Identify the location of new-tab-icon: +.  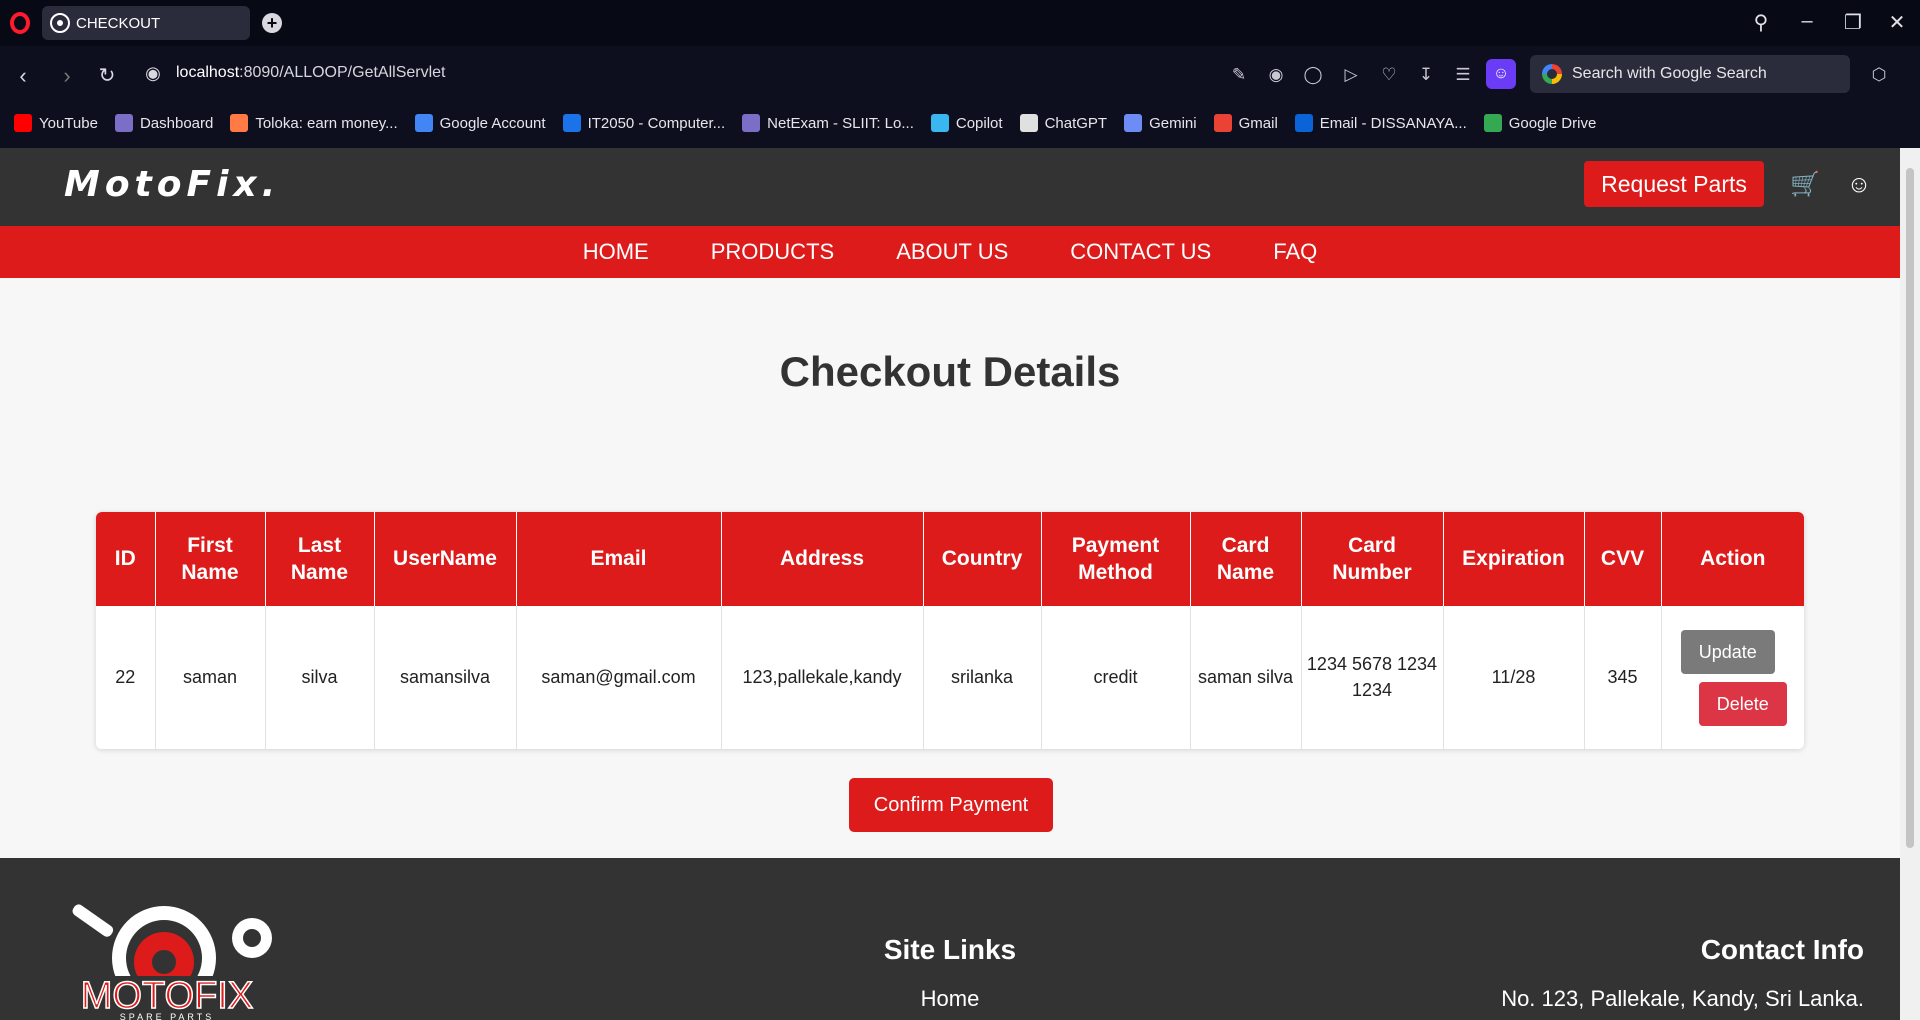
(272, 23).